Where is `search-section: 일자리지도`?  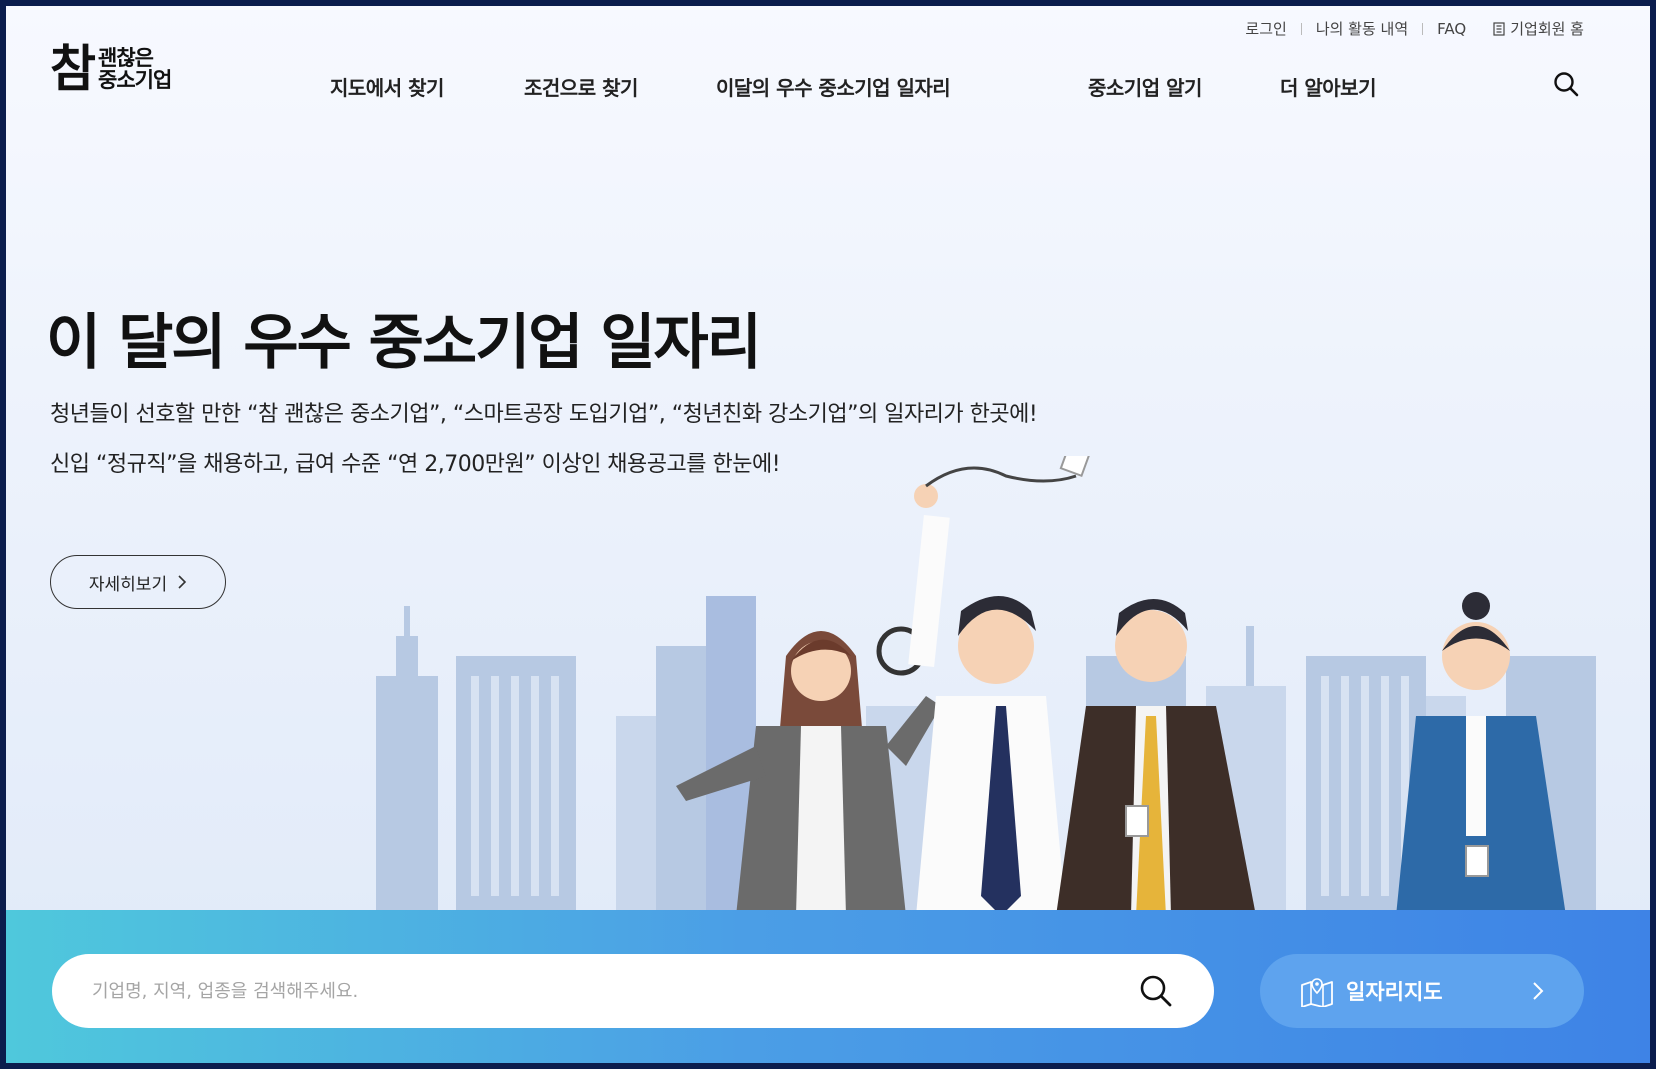 search-section: 일자리지도 is located at coordinates (828, 986).